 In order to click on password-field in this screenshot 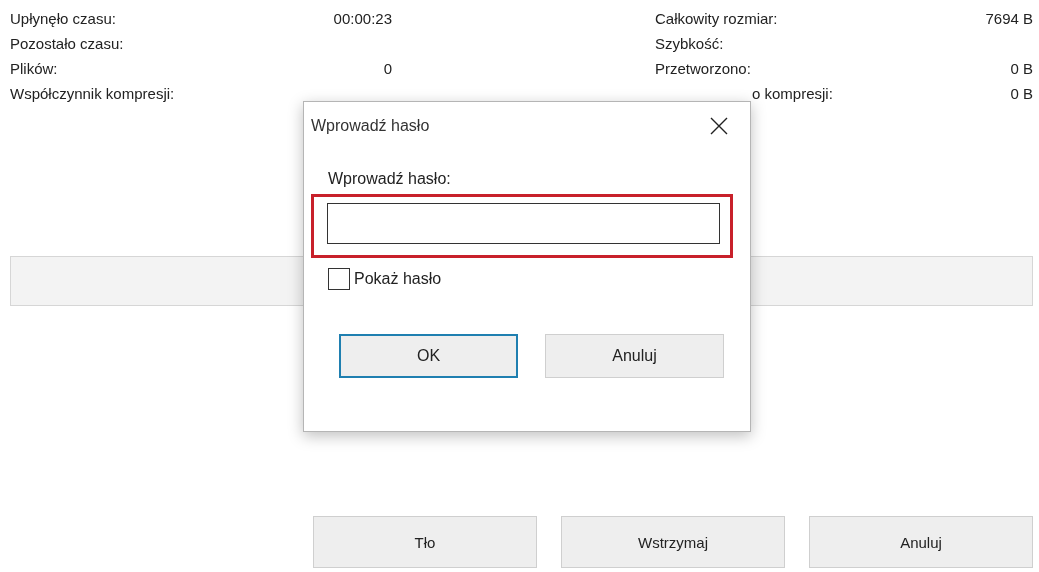, I will do `click(522, 226)`.